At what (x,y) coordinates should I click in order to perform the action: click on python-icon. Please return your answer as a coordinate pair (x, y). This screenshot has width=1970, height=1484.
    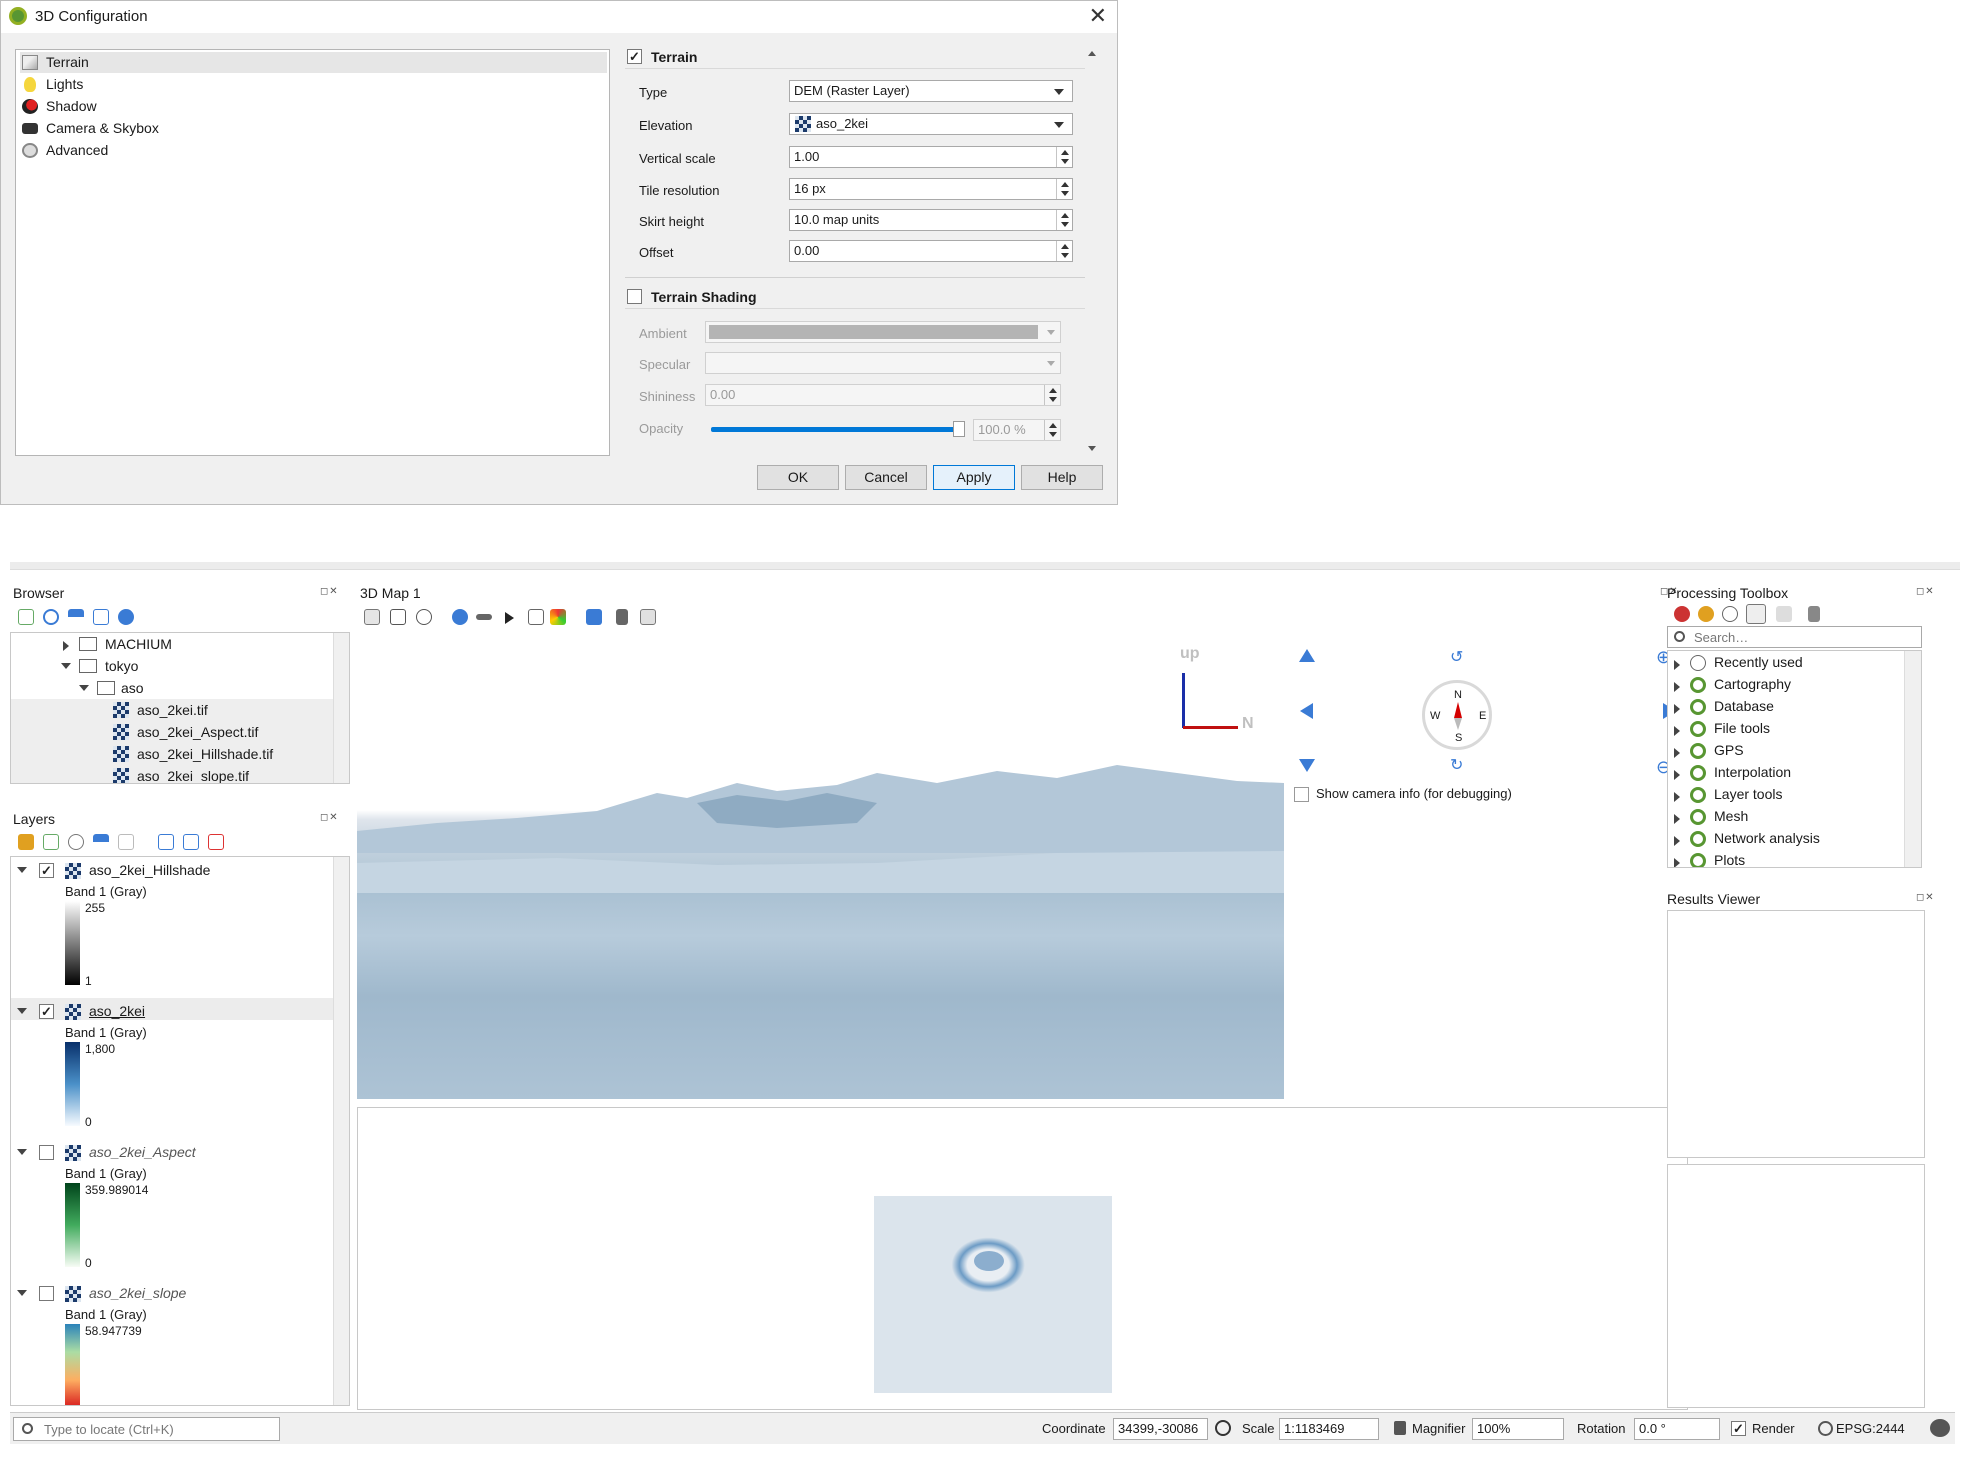
    Looking at the image, I should click on (1706, 614).